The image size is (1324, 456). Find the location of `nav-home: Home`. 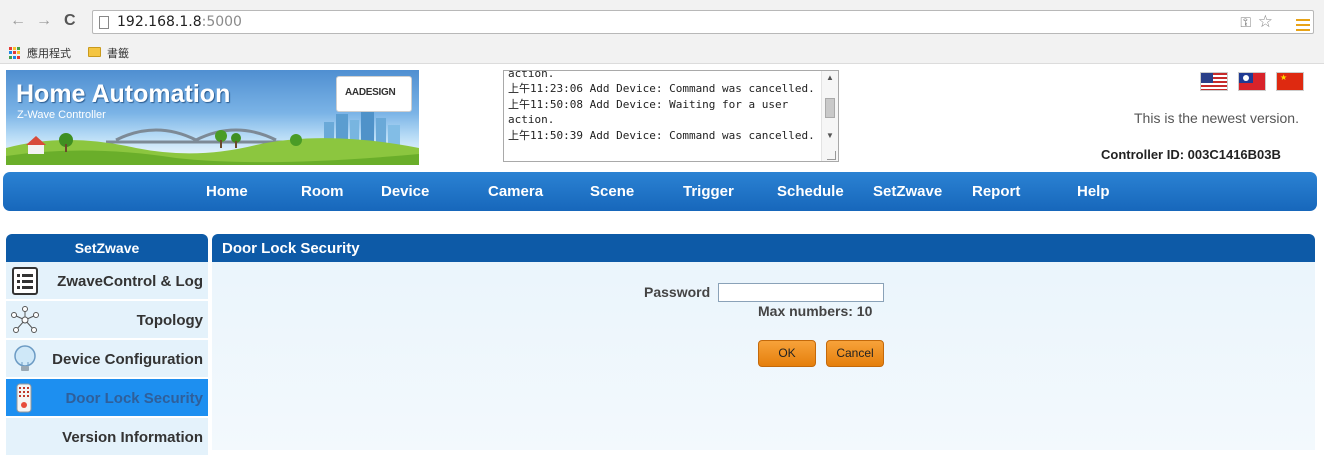

nav-home: Home is located at coordinates (227, 191).